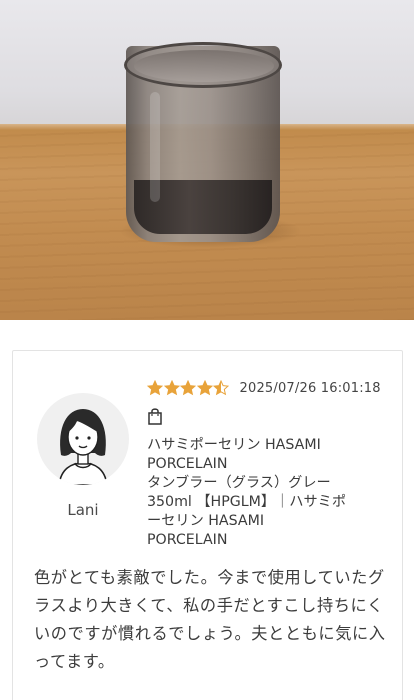 This screenshot has height=700, width=414. Describe the element at coordinates (83, 439) in the screenshot. I see `woman-avatar-icon` at that location.